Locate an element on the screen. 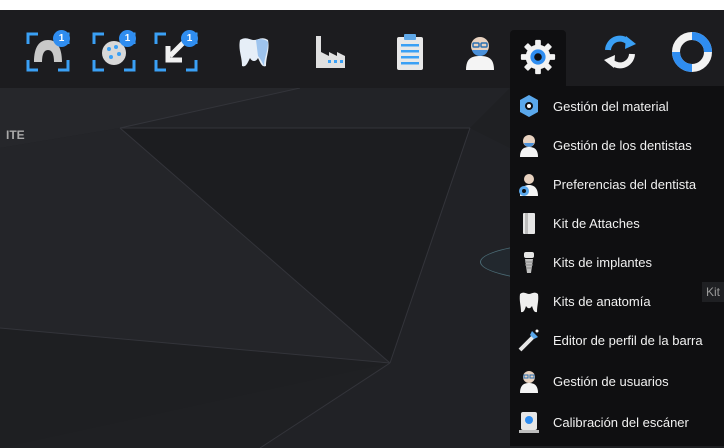 The width and height of the screenshot is (724, 448). menu-item-label: Gestión de los dentistas is located at coordinates (622, 145).